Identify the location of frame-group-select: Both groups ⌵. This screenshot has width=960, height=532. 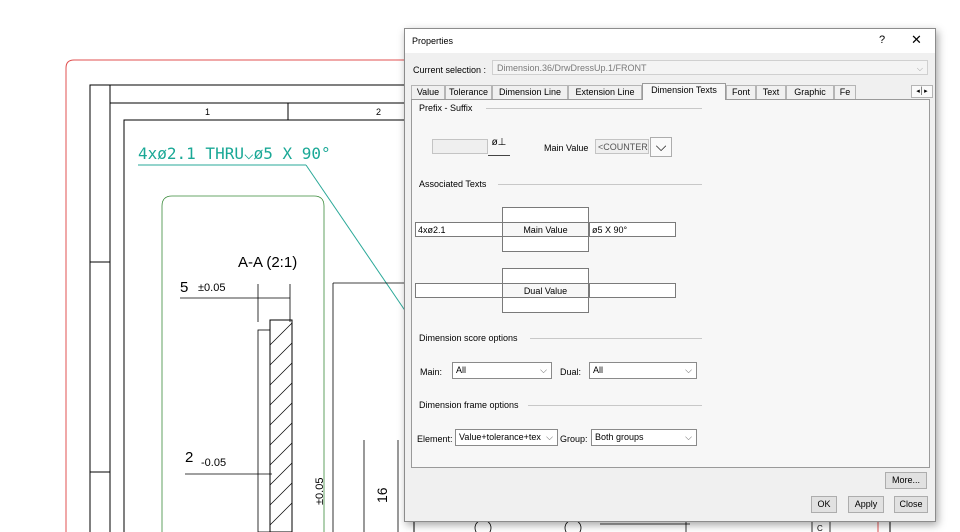
(644, 437).